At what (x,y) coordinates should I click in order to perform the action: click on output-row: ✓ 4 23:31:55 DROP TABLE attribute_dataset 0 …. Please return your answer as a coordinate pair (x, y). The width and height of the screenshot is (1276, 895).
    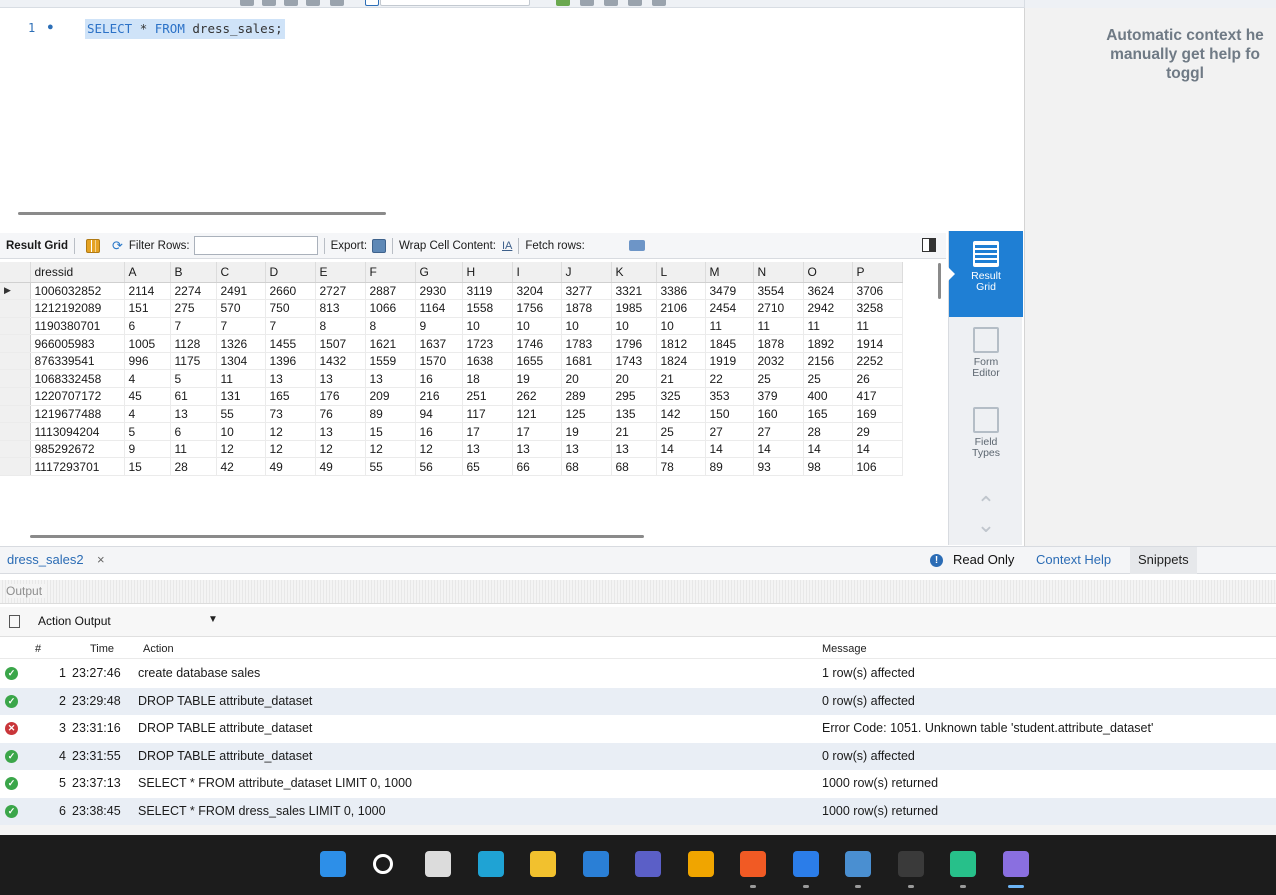
    Looking at the image, I should click on (638, 756).